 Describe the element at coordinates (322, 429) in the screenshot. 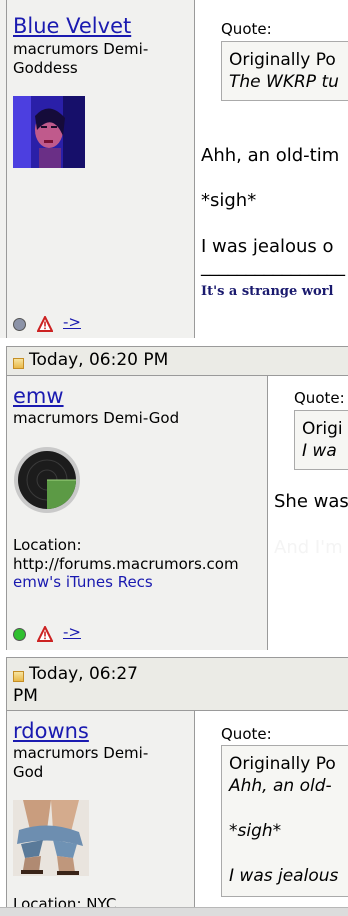

I see `post2-quote-head: Origi` at that location.